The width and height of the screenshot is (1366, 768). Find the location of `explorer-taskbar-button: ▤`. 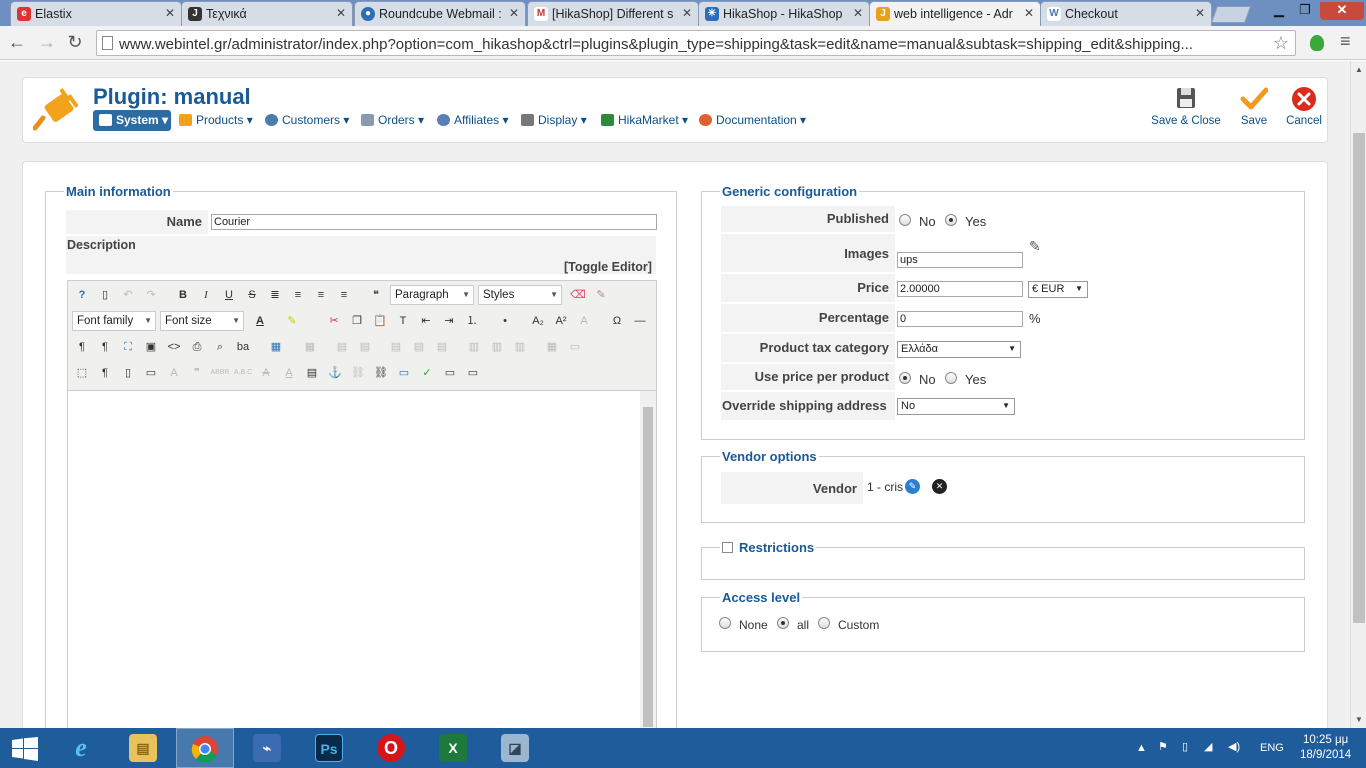

explorer-taskbar-button: ▤ is located at coordinates (143, 748).